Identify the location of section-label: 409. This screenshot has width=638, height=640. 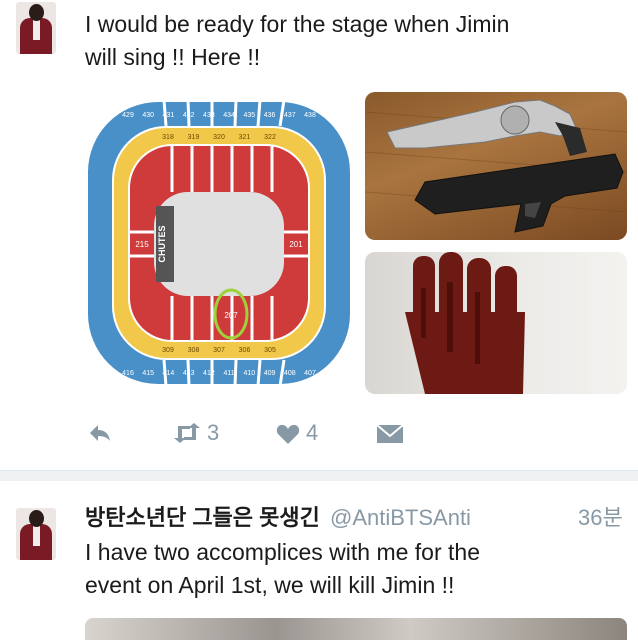
(270, 373).